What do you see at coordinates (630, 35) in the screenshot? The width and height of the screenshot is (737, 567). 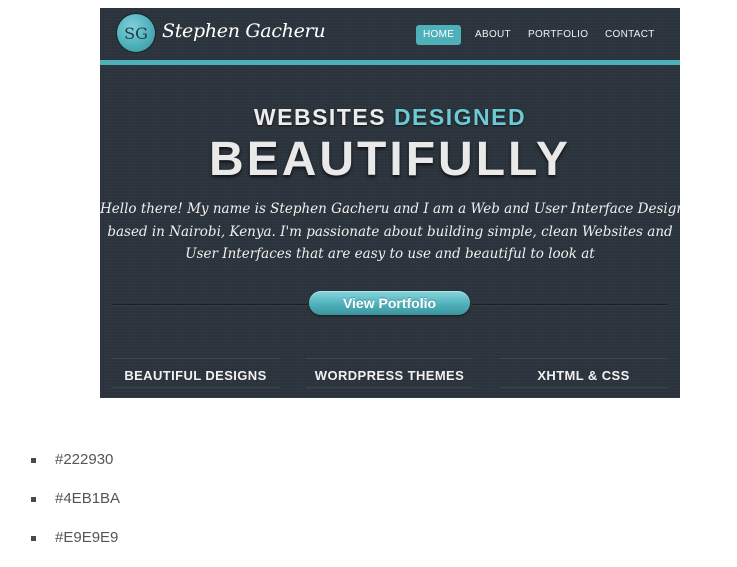 I see `nav-contact: CONTACT` at bounding box center [630, 35].